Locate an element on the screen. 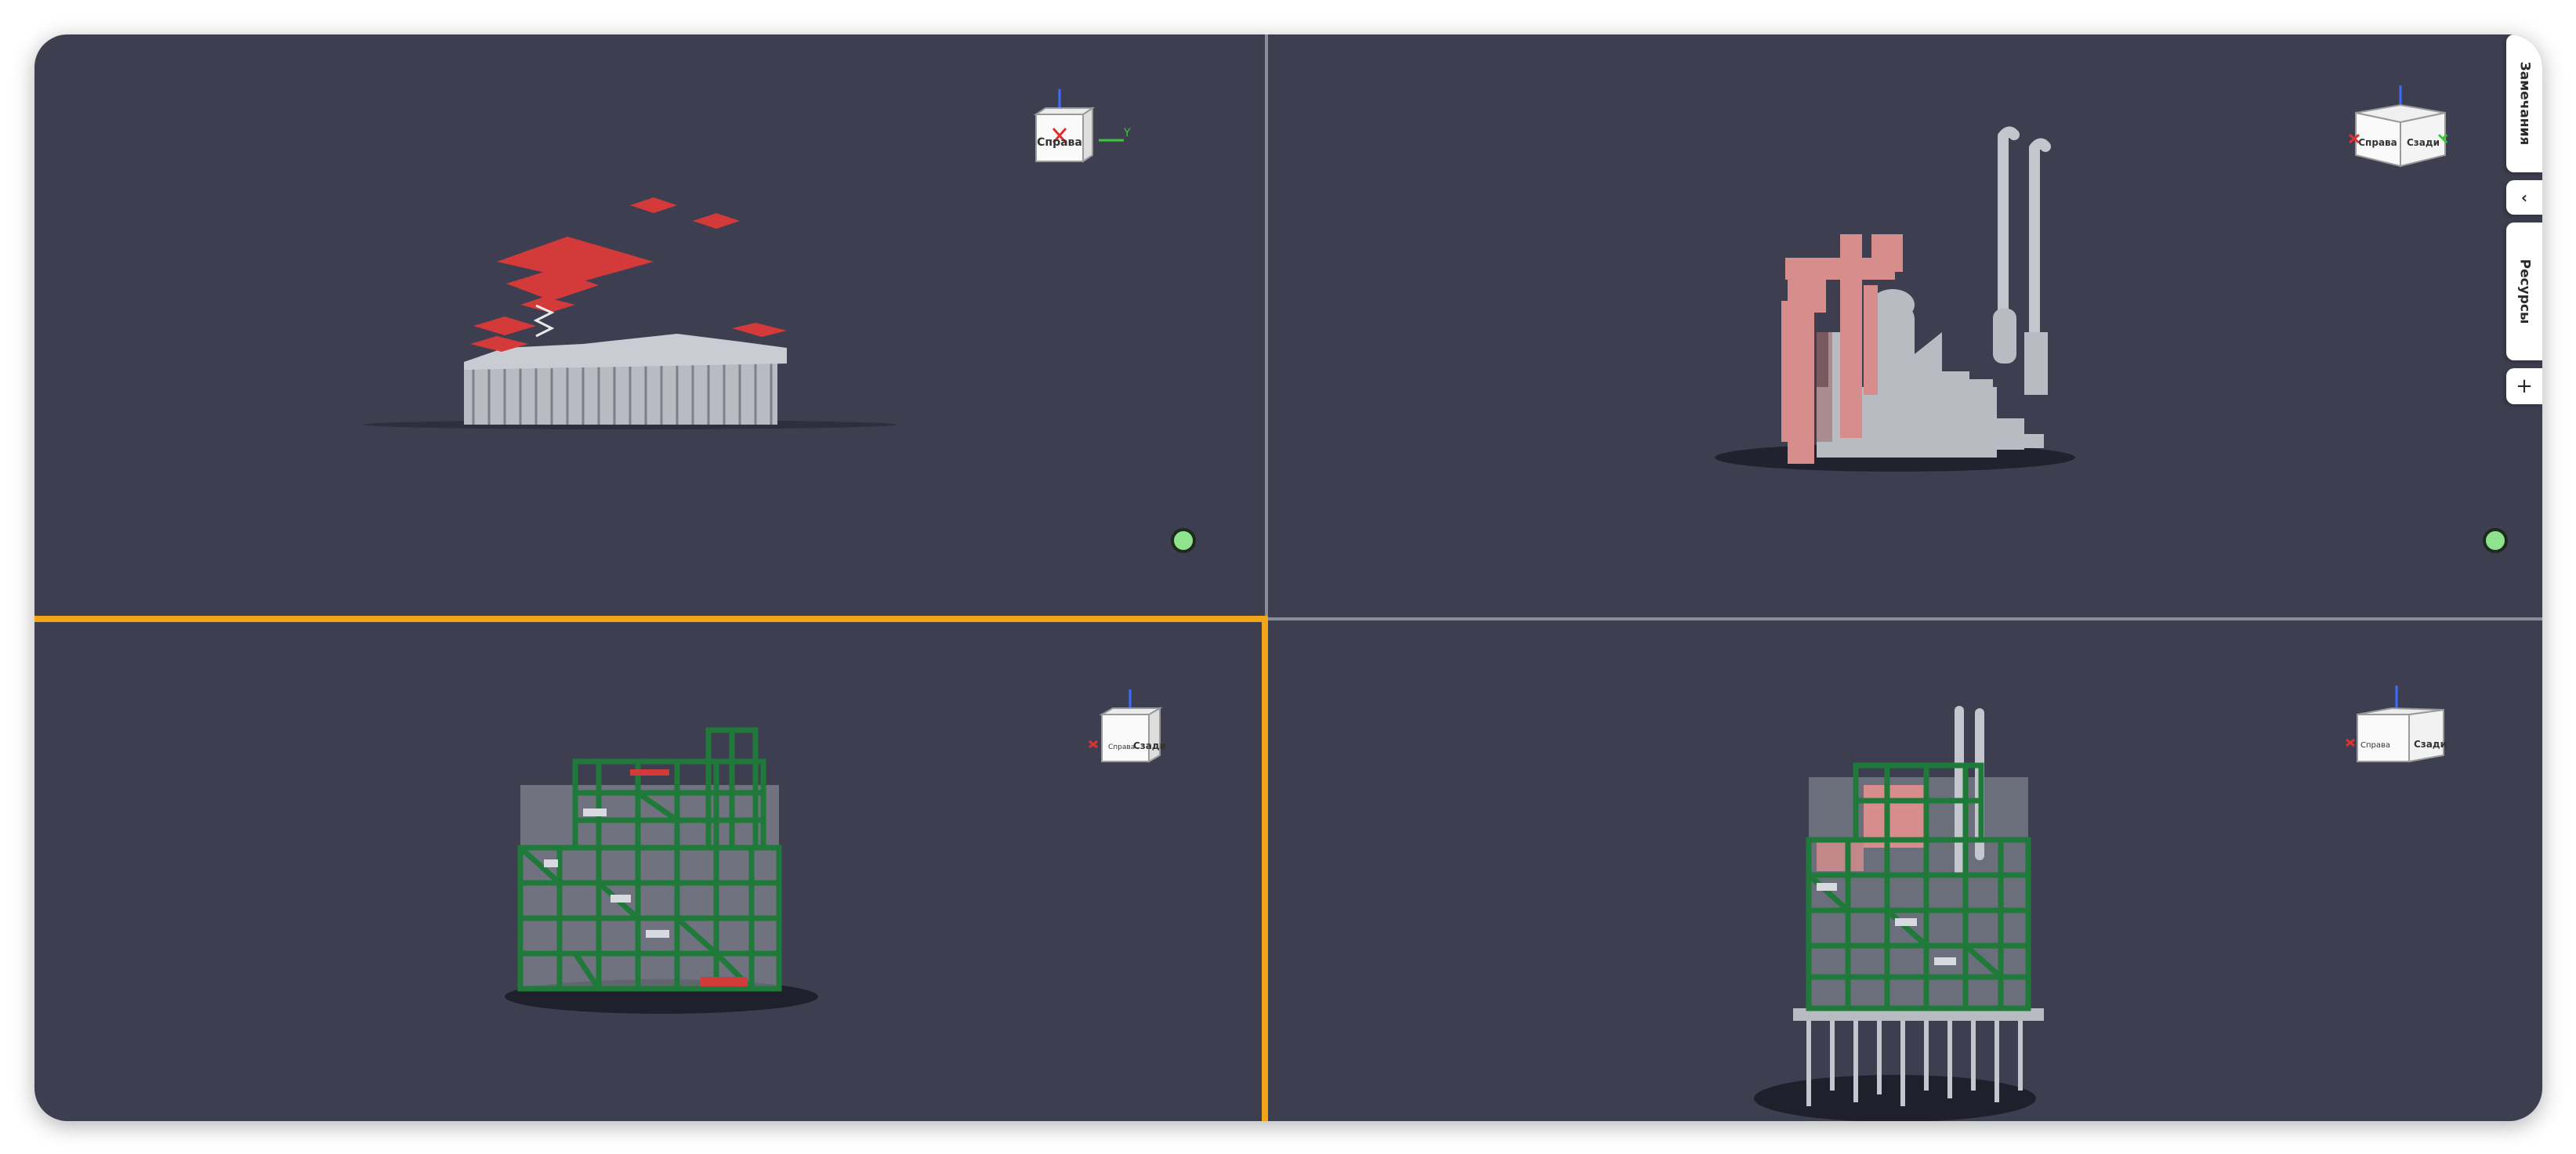  tab-resources: Ресурсы is located at coordinates (2524, 291).